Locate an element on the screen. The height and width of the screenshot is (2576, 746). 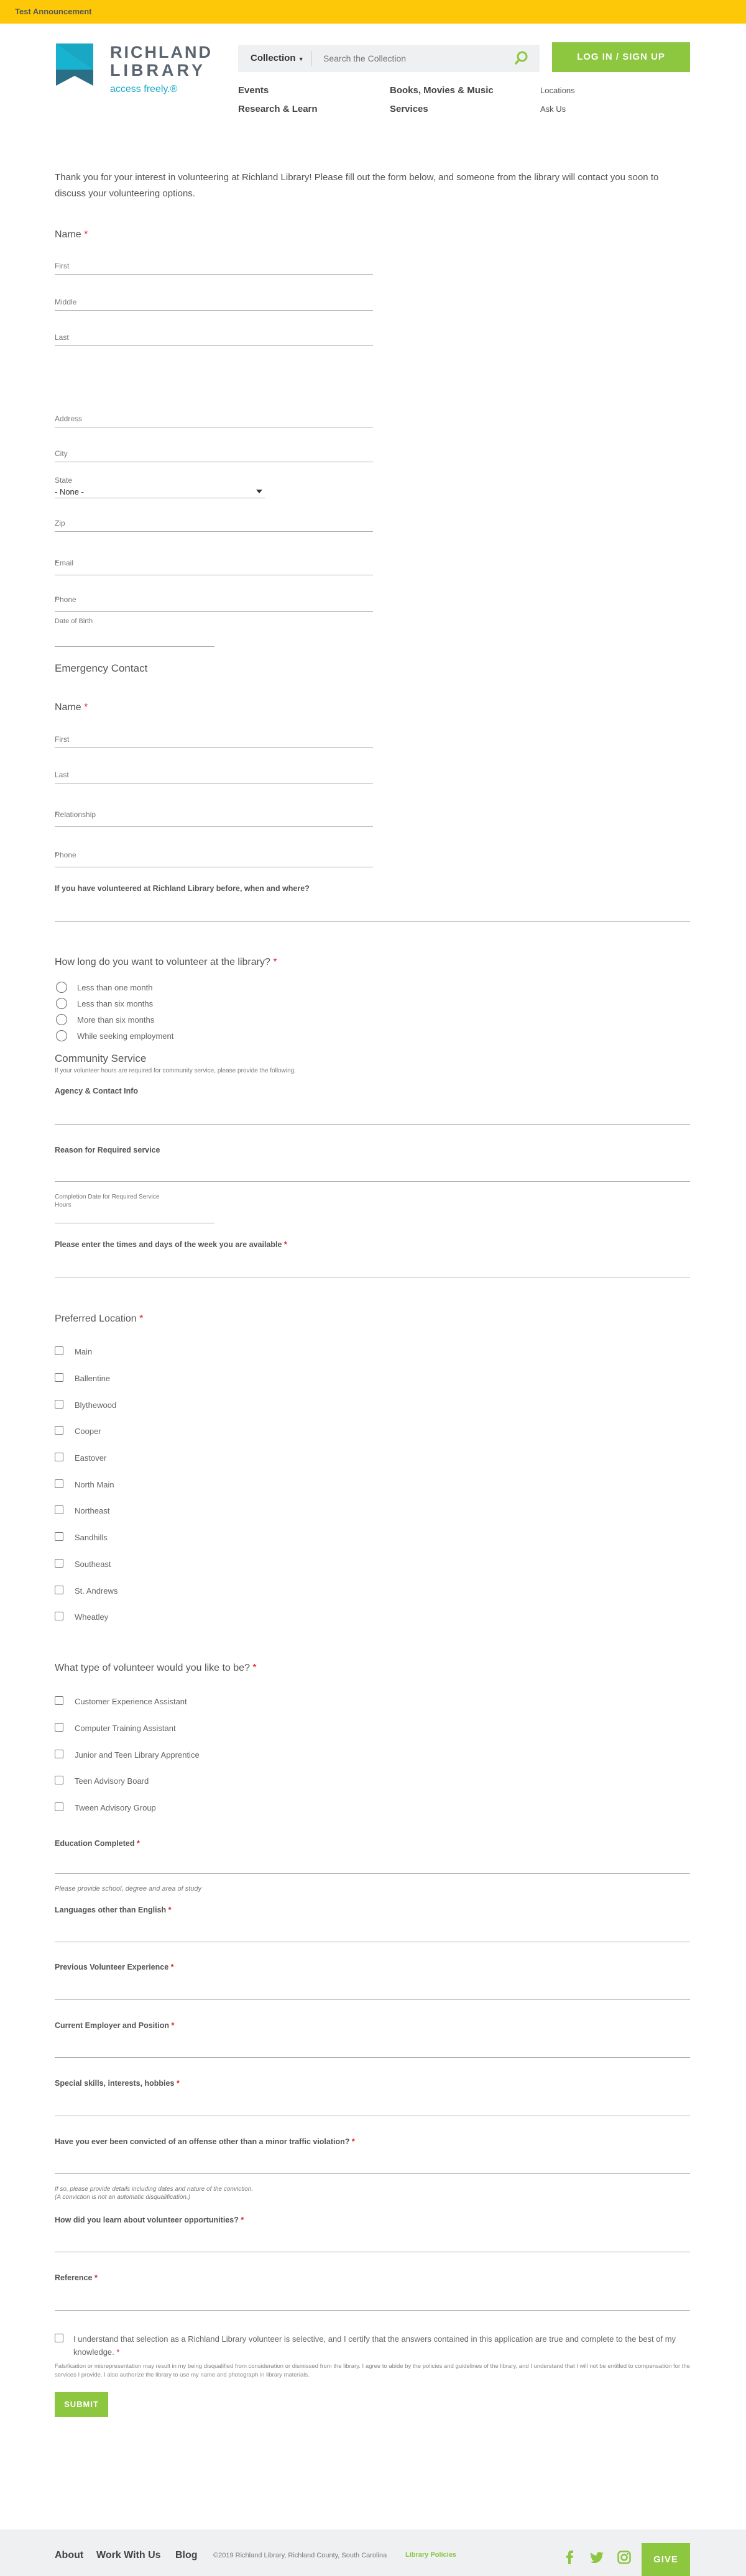
availability-field is located at coordinates (372, 1268).